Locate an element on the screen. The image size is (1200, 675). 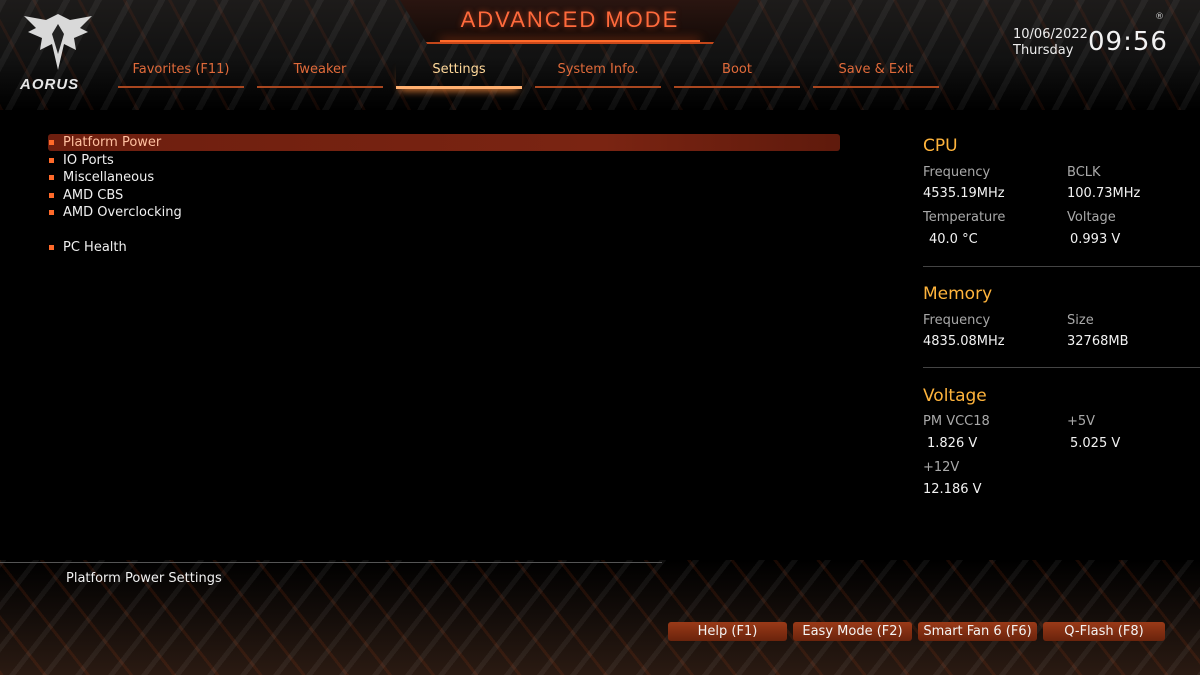
memory-size-label: Size is located at coordinates (1080, 320).